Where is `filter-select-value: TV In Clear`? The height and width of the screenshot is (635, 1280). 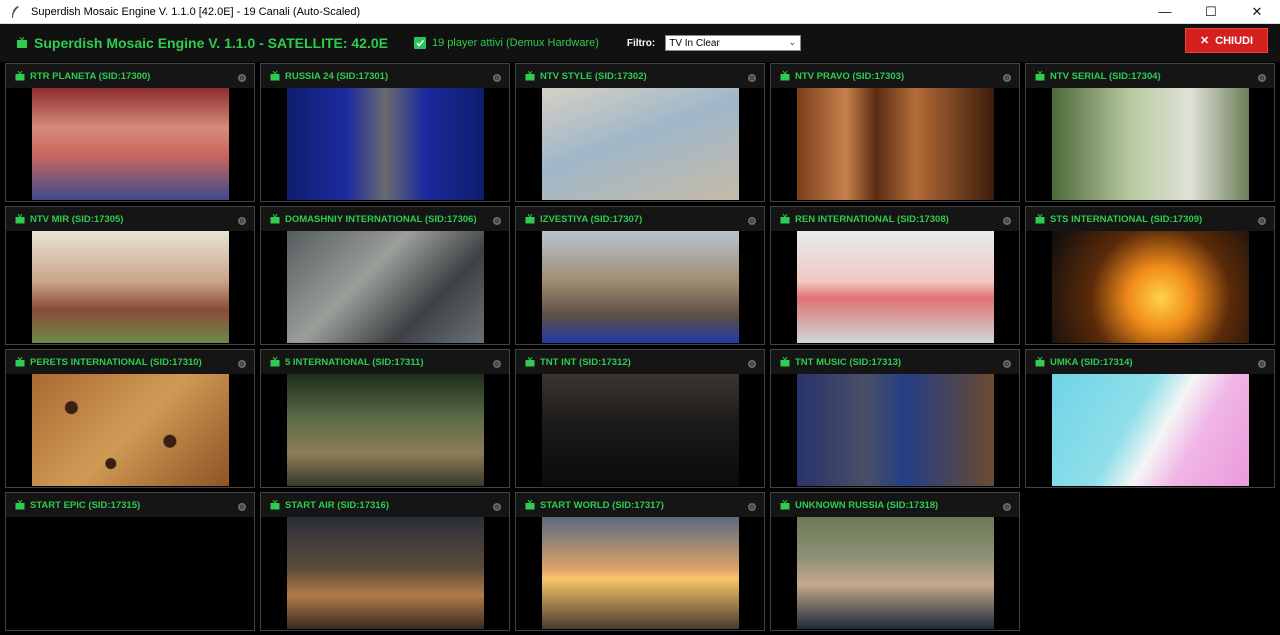 filter-select-value: TV In Clear is located at coordinates (694, 43).